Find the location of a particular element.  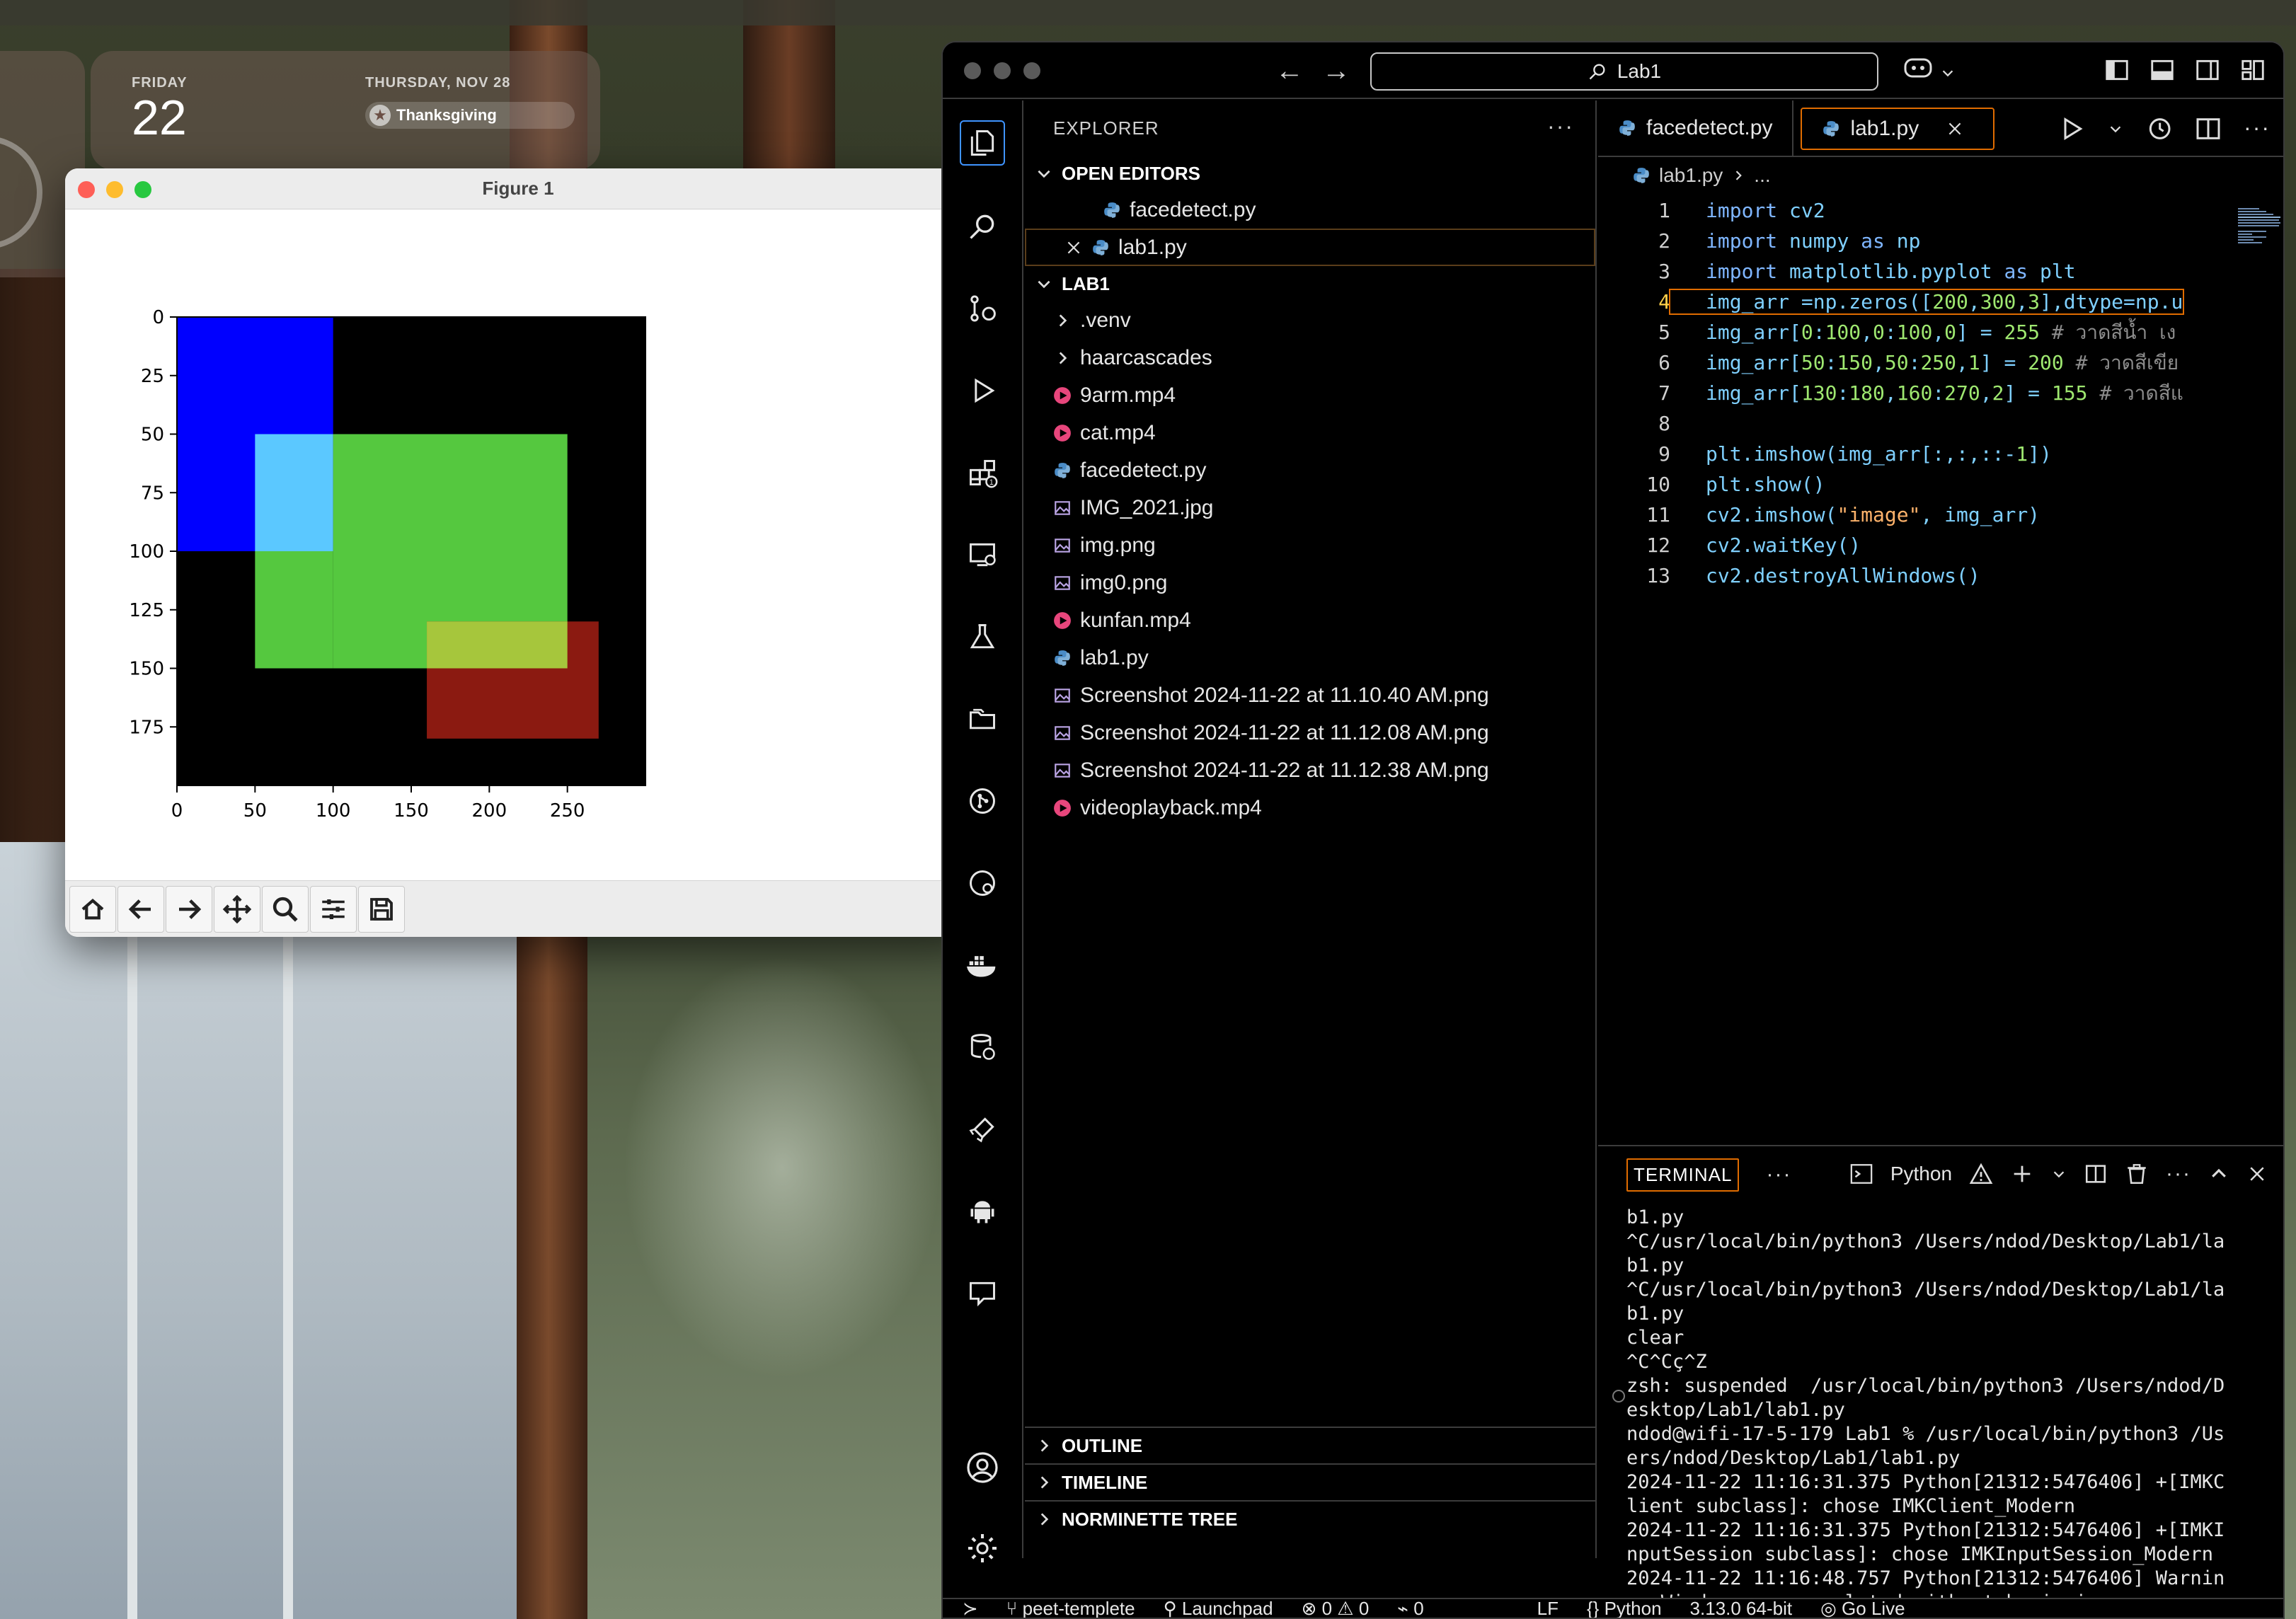

code-line: 8 is located at coordinates (1941, 424).